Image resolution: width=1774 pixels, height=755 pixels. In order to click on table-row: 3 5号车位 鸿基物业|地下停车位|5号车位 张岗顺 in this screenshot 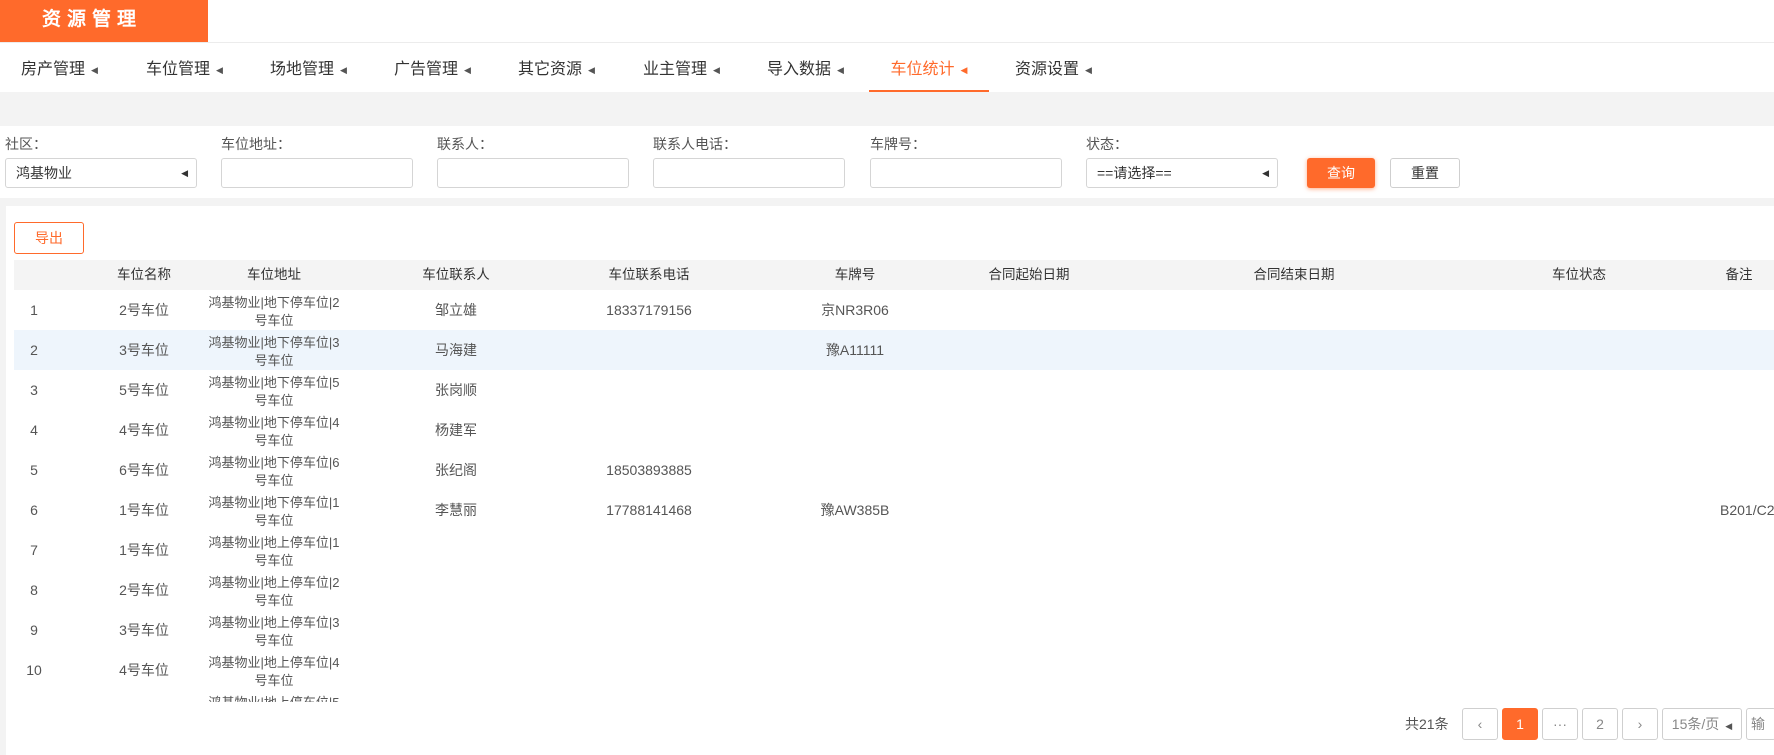, I will do `click(894, 390)`.